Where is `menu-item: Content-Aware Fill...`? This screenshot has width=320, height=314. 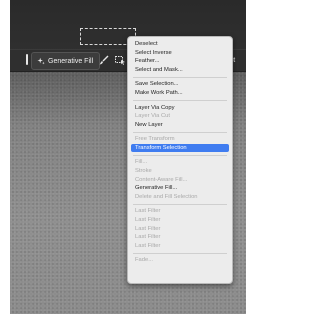
menu-item: Content-Aware Fill... is located at coordinates (161, 179).